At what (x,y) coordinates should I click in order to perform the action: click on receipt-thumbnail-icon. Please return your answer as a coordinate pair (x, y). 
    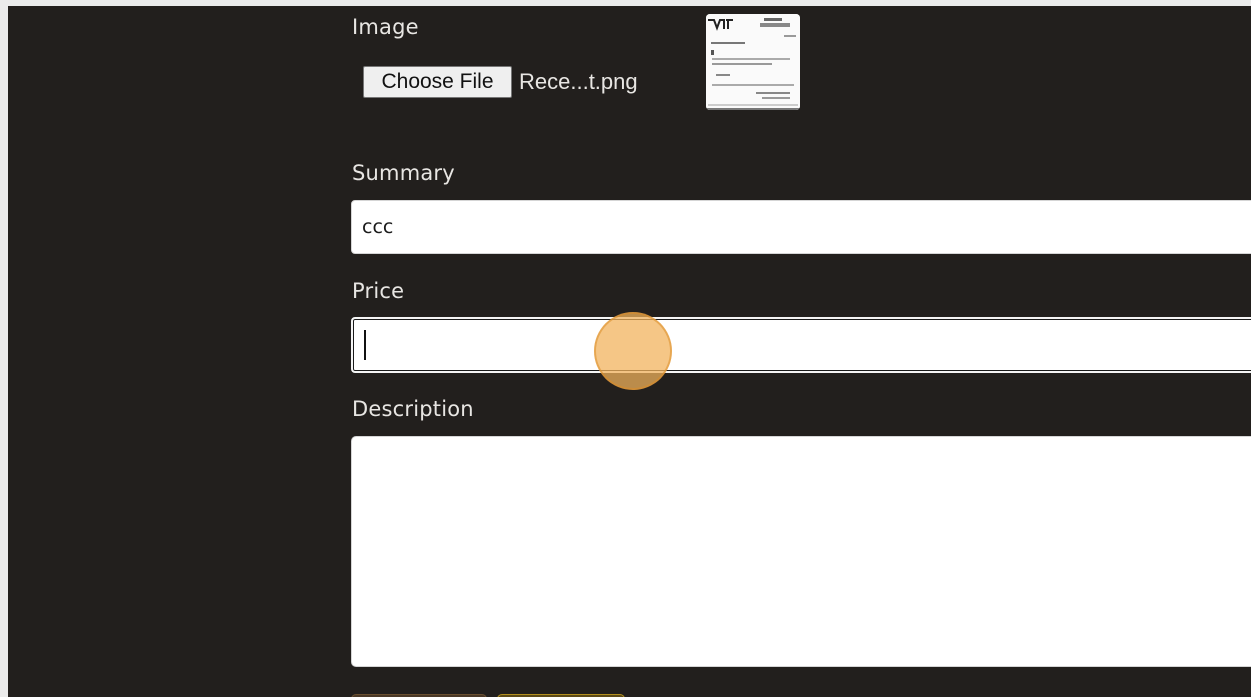
    Looking at the image, I should click on (753, 62).